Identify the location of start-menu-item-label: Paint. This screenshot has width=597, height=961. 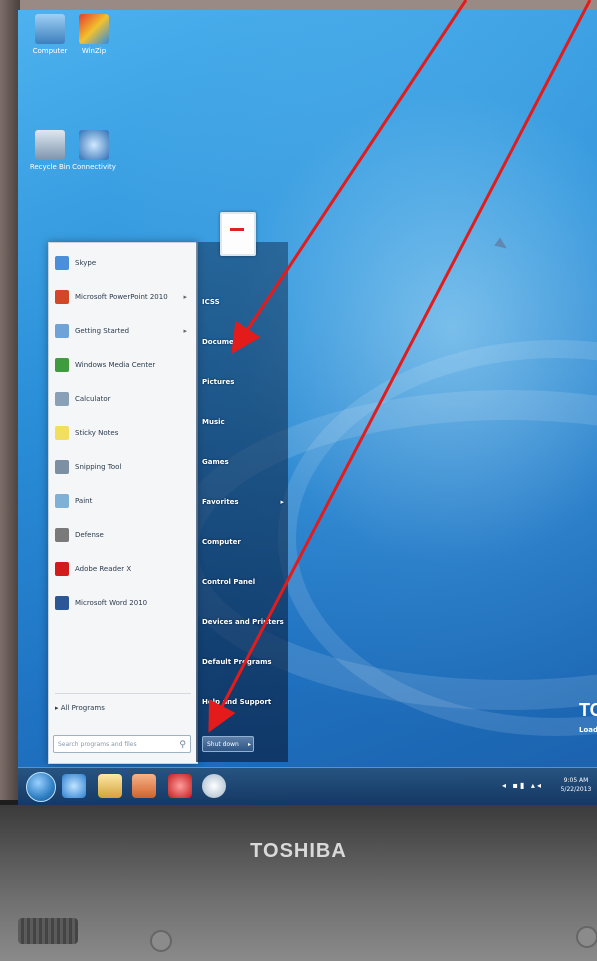
(84, 501).